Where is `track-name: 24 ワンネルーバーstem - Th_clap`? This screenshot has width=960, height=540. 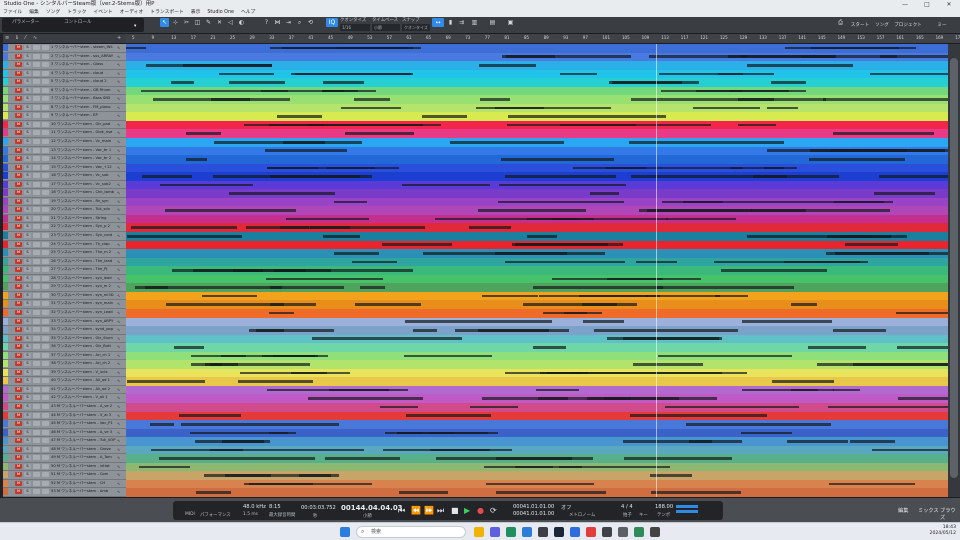
track-name: 24 ワンネルーバーstem - Th_clap is located at coordinates (84, 244).